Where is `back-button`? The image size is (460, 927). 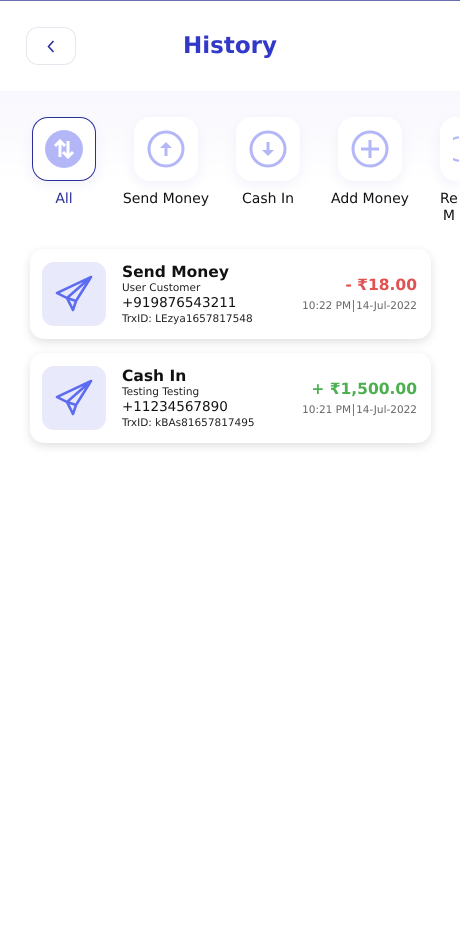 back-button is located at coordinates (51, 46).